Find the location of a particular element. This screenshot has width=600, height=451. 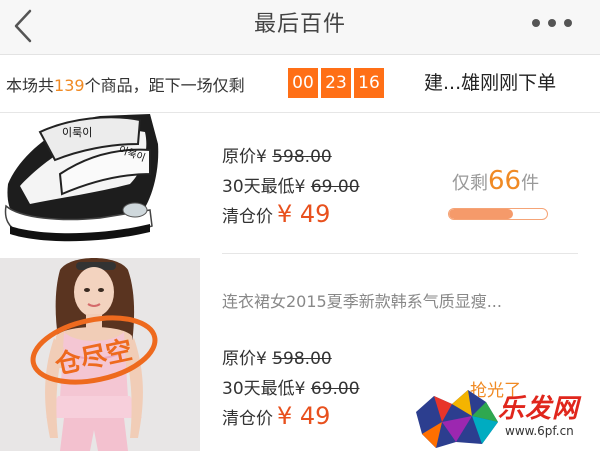

countdown-timer: 00 23 16 is located at coordinates (336, 83).